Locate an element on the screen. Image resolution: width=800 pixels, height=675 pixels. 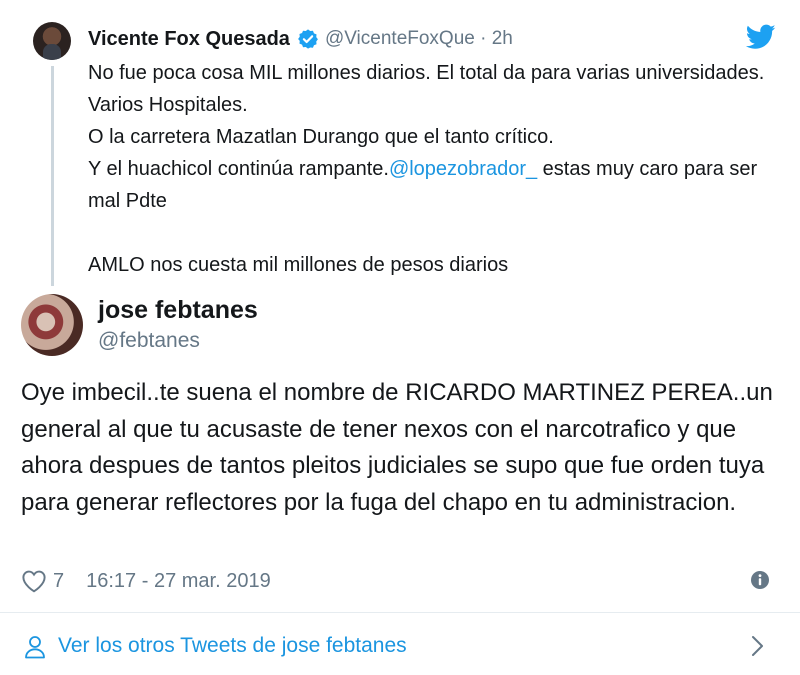
more-tweets-label: Ver los otros Tweets de jose febtanes is located at coordinates (232, 646).